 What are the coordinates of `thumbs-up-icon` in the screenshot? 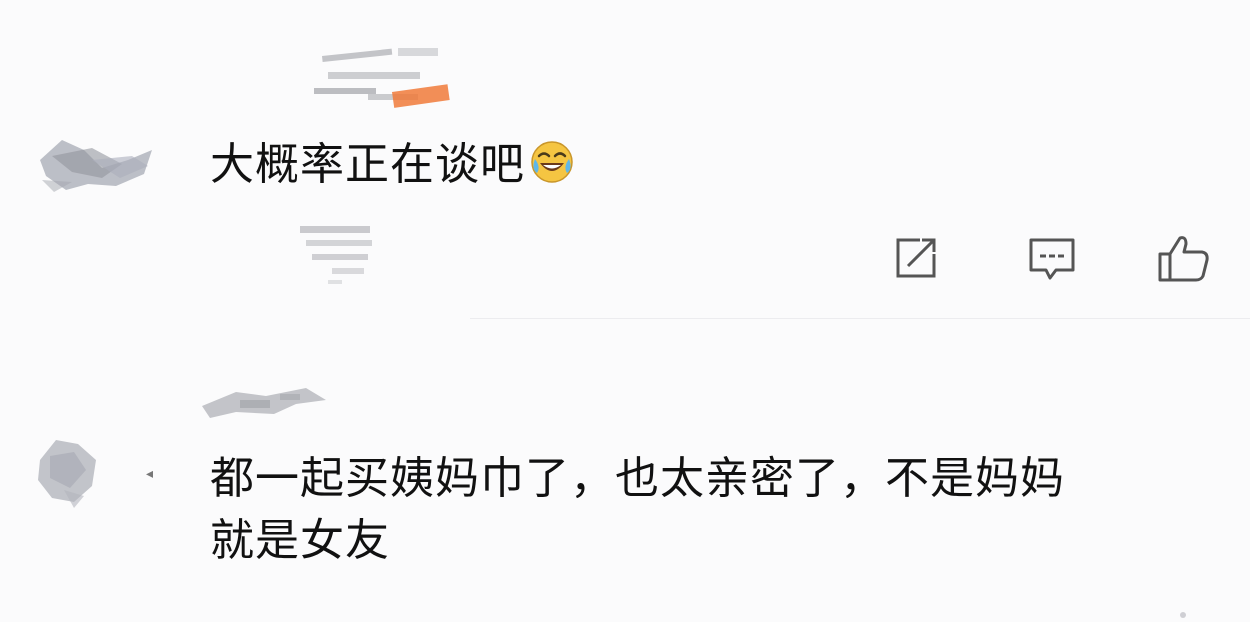 It's located at (1183, 259).